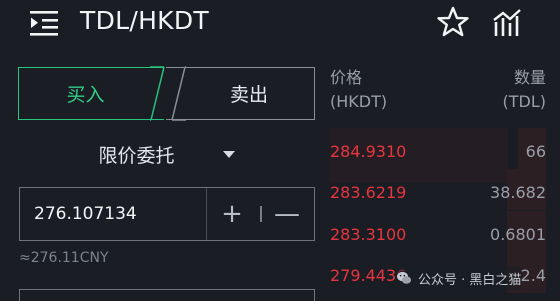 The height and width of the screenshot is (301, 560). I want to click on ask-price: 284.9310, so click(368, 151).